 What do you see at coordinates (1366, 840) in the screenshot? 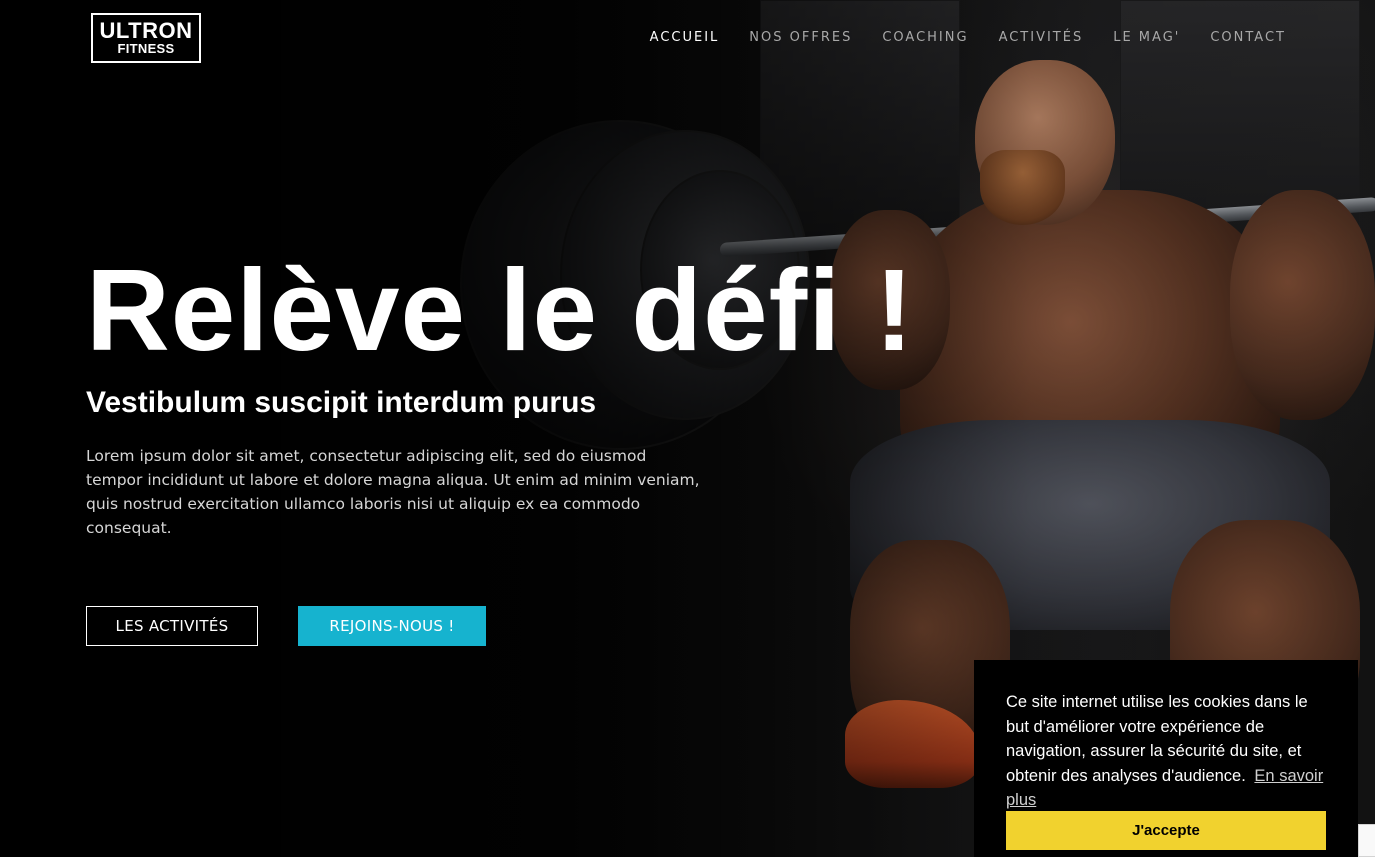
I see `recaptcha-badge` at bounding box center [1366, 840].